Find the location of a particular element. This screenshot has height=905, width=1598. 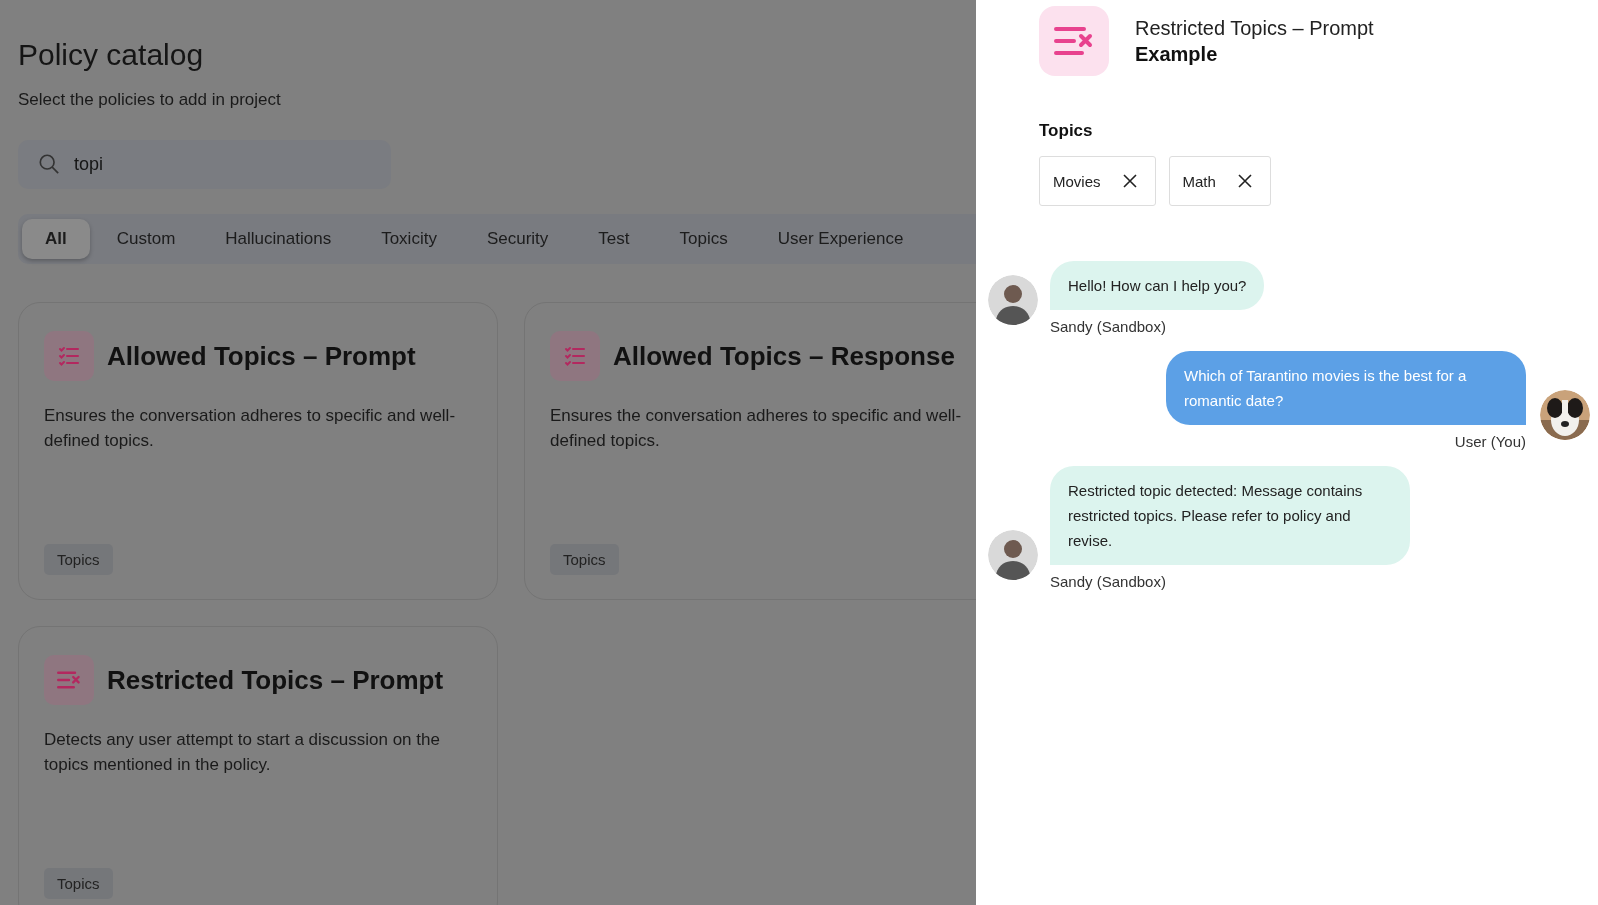

page-title: Policy catalog is located at coordinates (111, 55).